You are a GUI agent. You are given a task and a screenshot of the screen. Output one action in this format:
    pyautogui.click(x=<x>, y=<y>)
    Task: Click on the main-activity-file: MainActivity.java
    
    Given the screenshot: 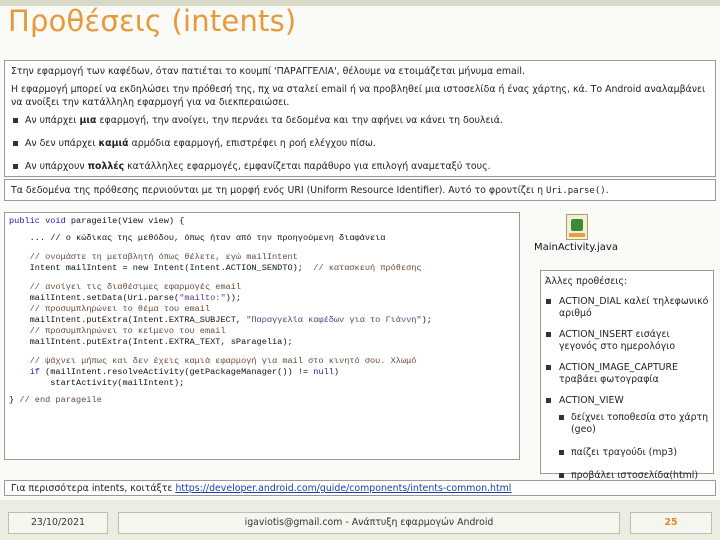 What is the action you would take?
    pyautogui.click(x=576, y=236)
    